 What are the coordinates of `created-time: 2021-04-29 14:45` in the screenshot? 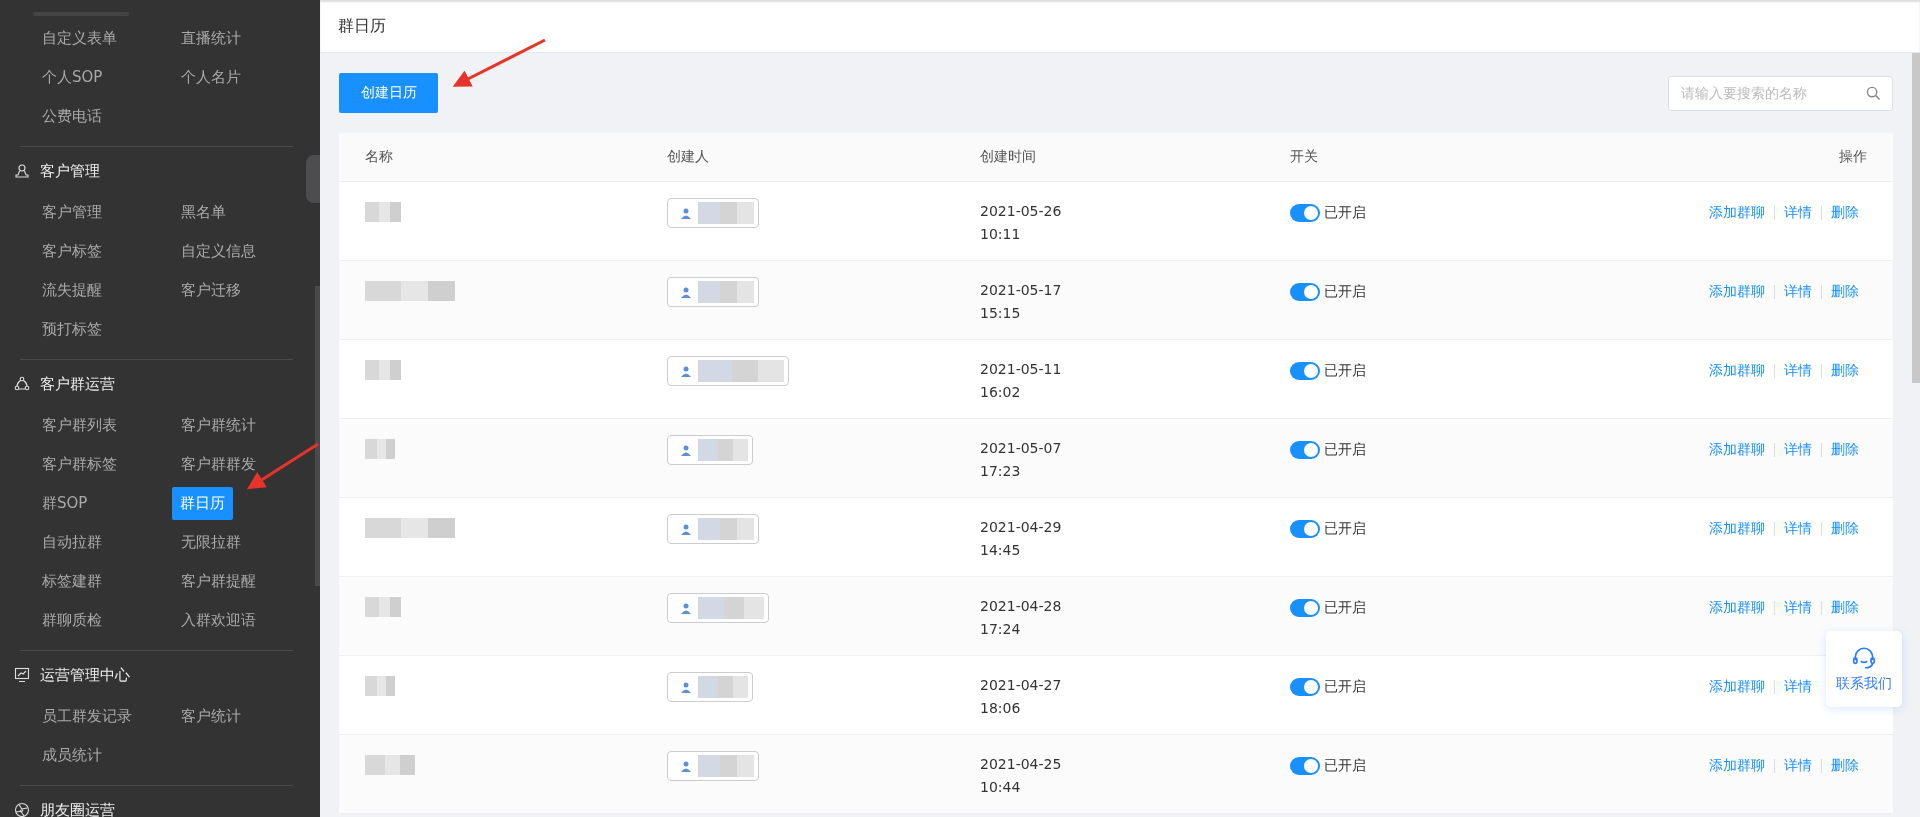 It's located at (1021, 539).